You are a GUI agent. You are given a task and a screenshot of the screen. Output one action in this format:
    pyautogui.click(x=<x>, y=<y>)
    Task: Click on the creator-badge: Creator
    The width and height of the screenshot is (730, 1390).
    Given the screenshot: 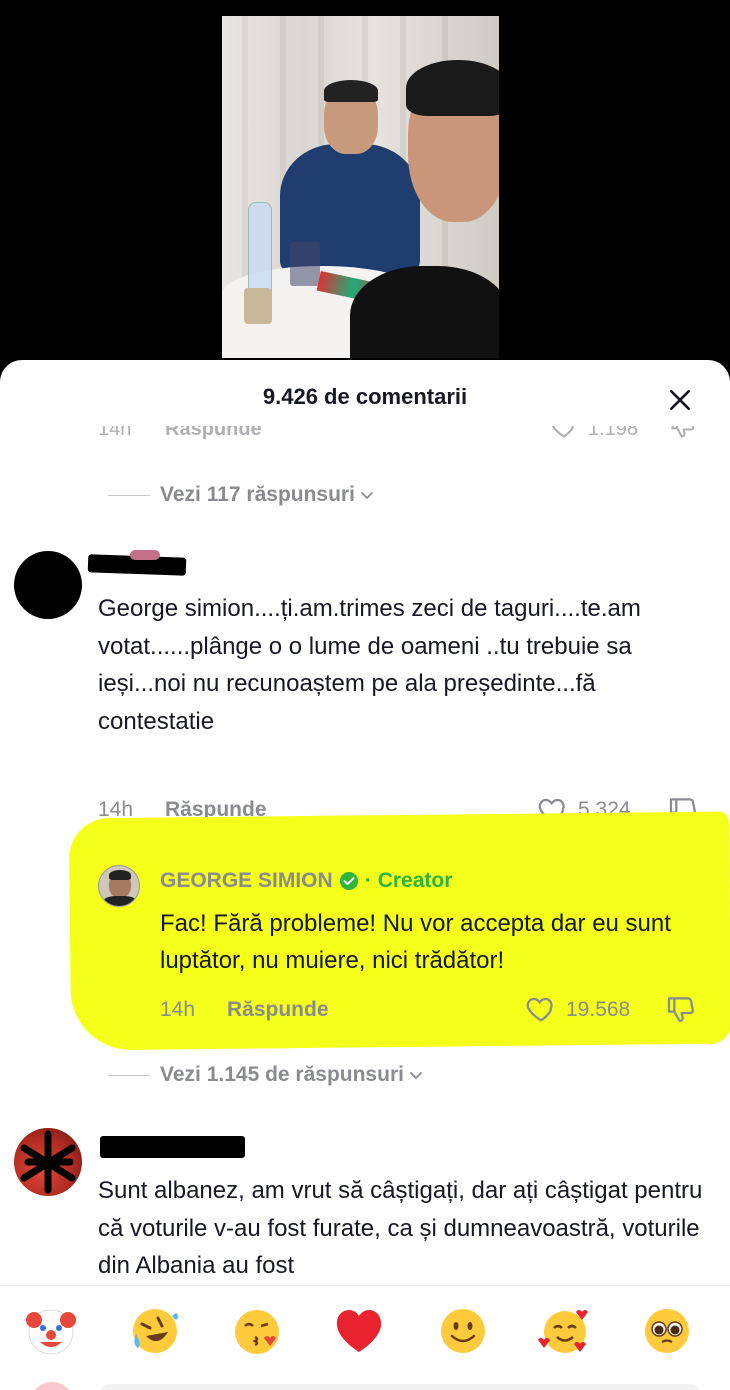 What is the action you would take?
    pyautogui.click(x=415, y=880)
    